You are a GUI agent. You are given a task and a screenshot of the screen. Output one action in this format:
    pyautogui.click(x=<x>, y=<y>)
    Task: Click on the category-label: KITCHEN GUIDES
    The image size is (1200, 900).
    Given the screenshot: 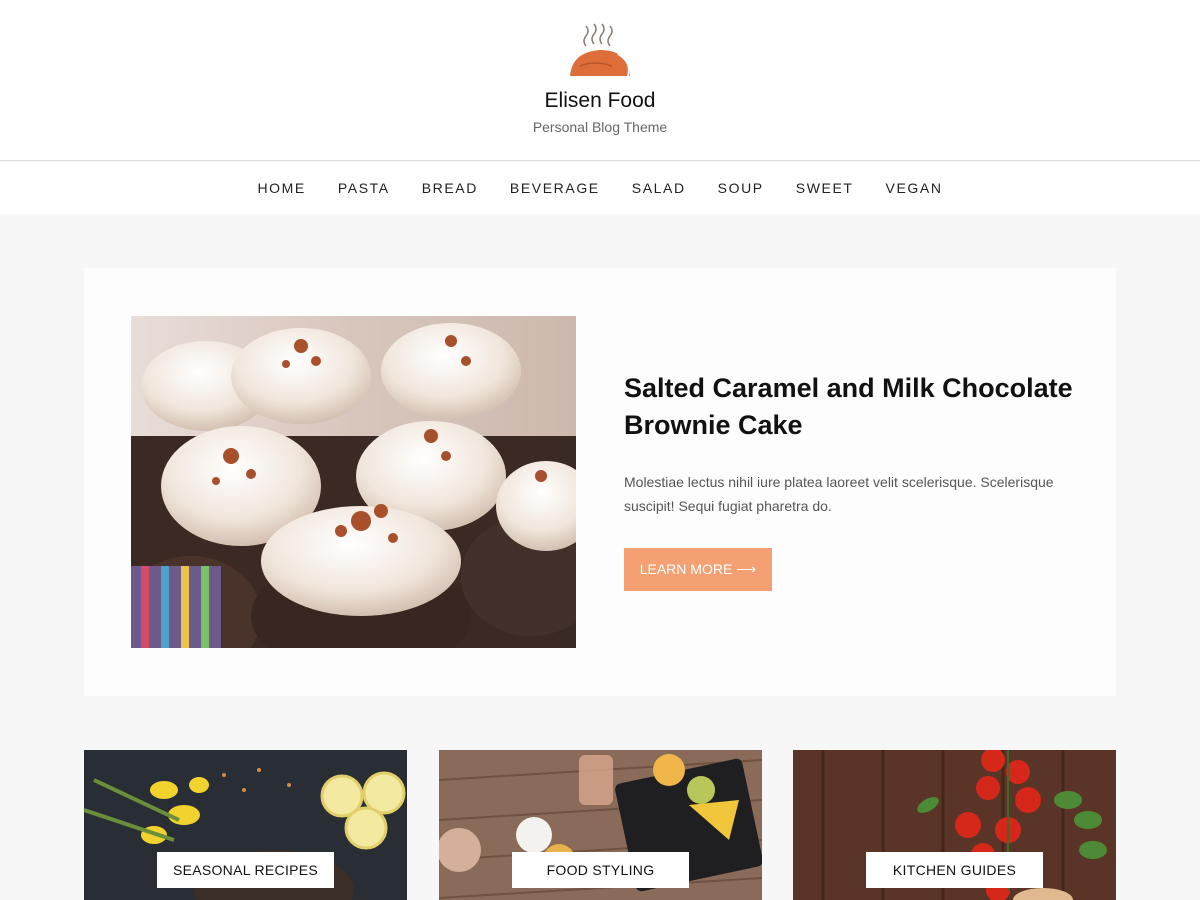 What is the action you would take?
    pyautogui.click(x=954, y=870)
    